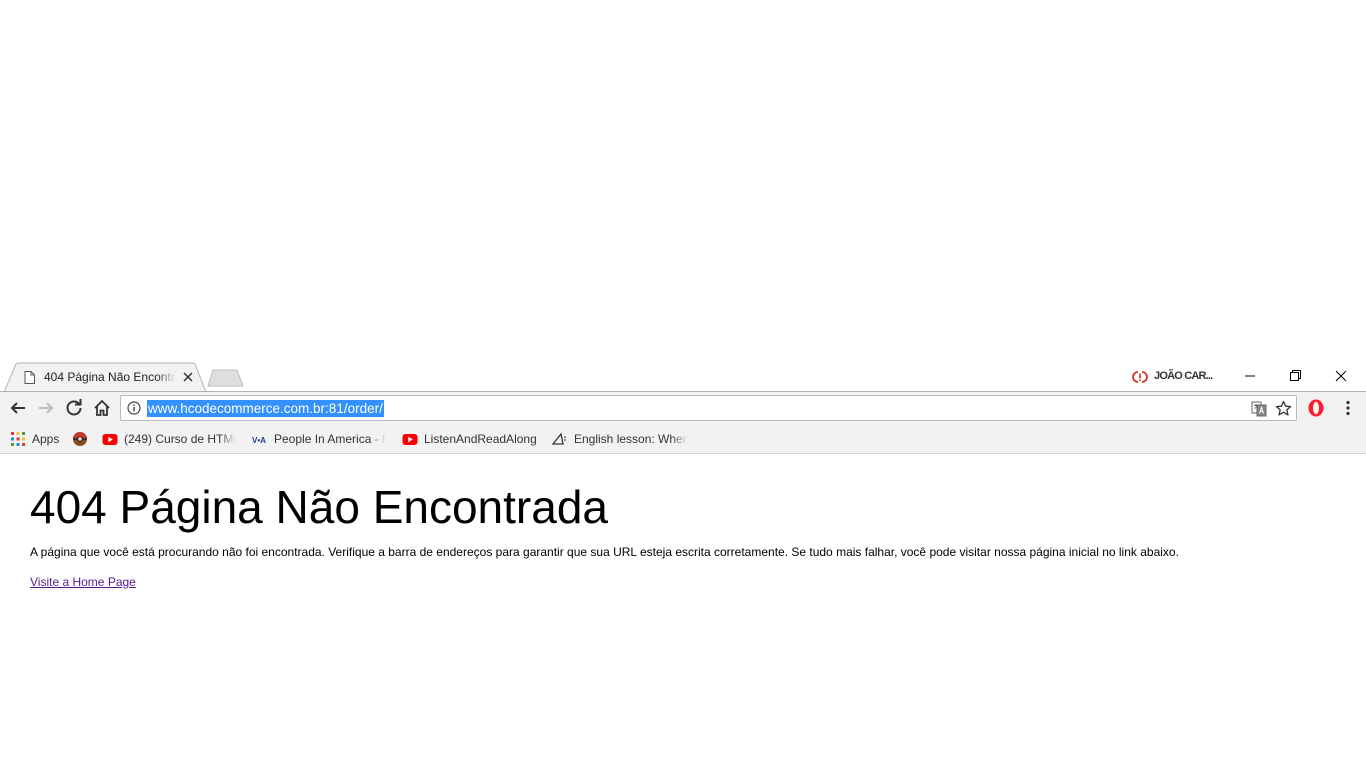 This screenshot has height=768, width=1366. What do you see at coordinates (226, 378) in the screenshot?
I see `new-tab-button` at bounding box center [226, 378].